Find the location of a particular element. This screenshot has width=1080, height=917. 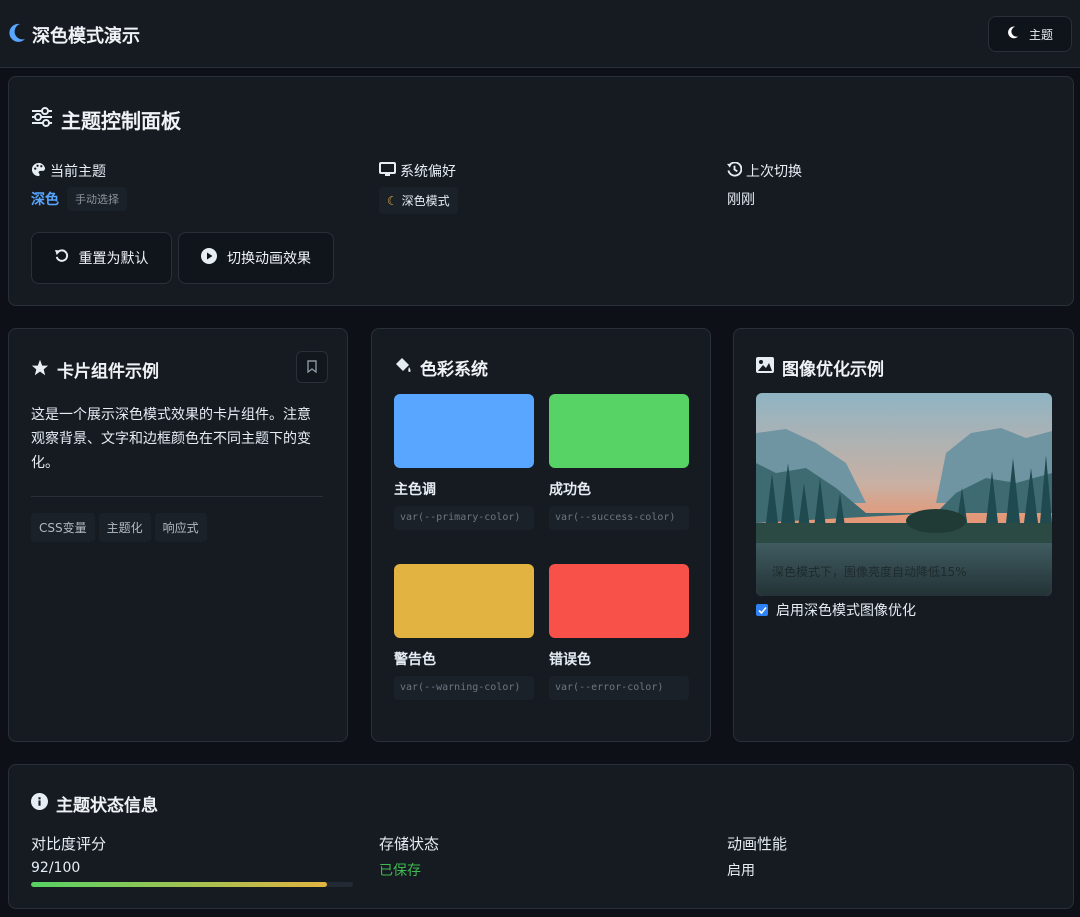

color-system-header: 色彩系统 is located at coordinates (441, 367).